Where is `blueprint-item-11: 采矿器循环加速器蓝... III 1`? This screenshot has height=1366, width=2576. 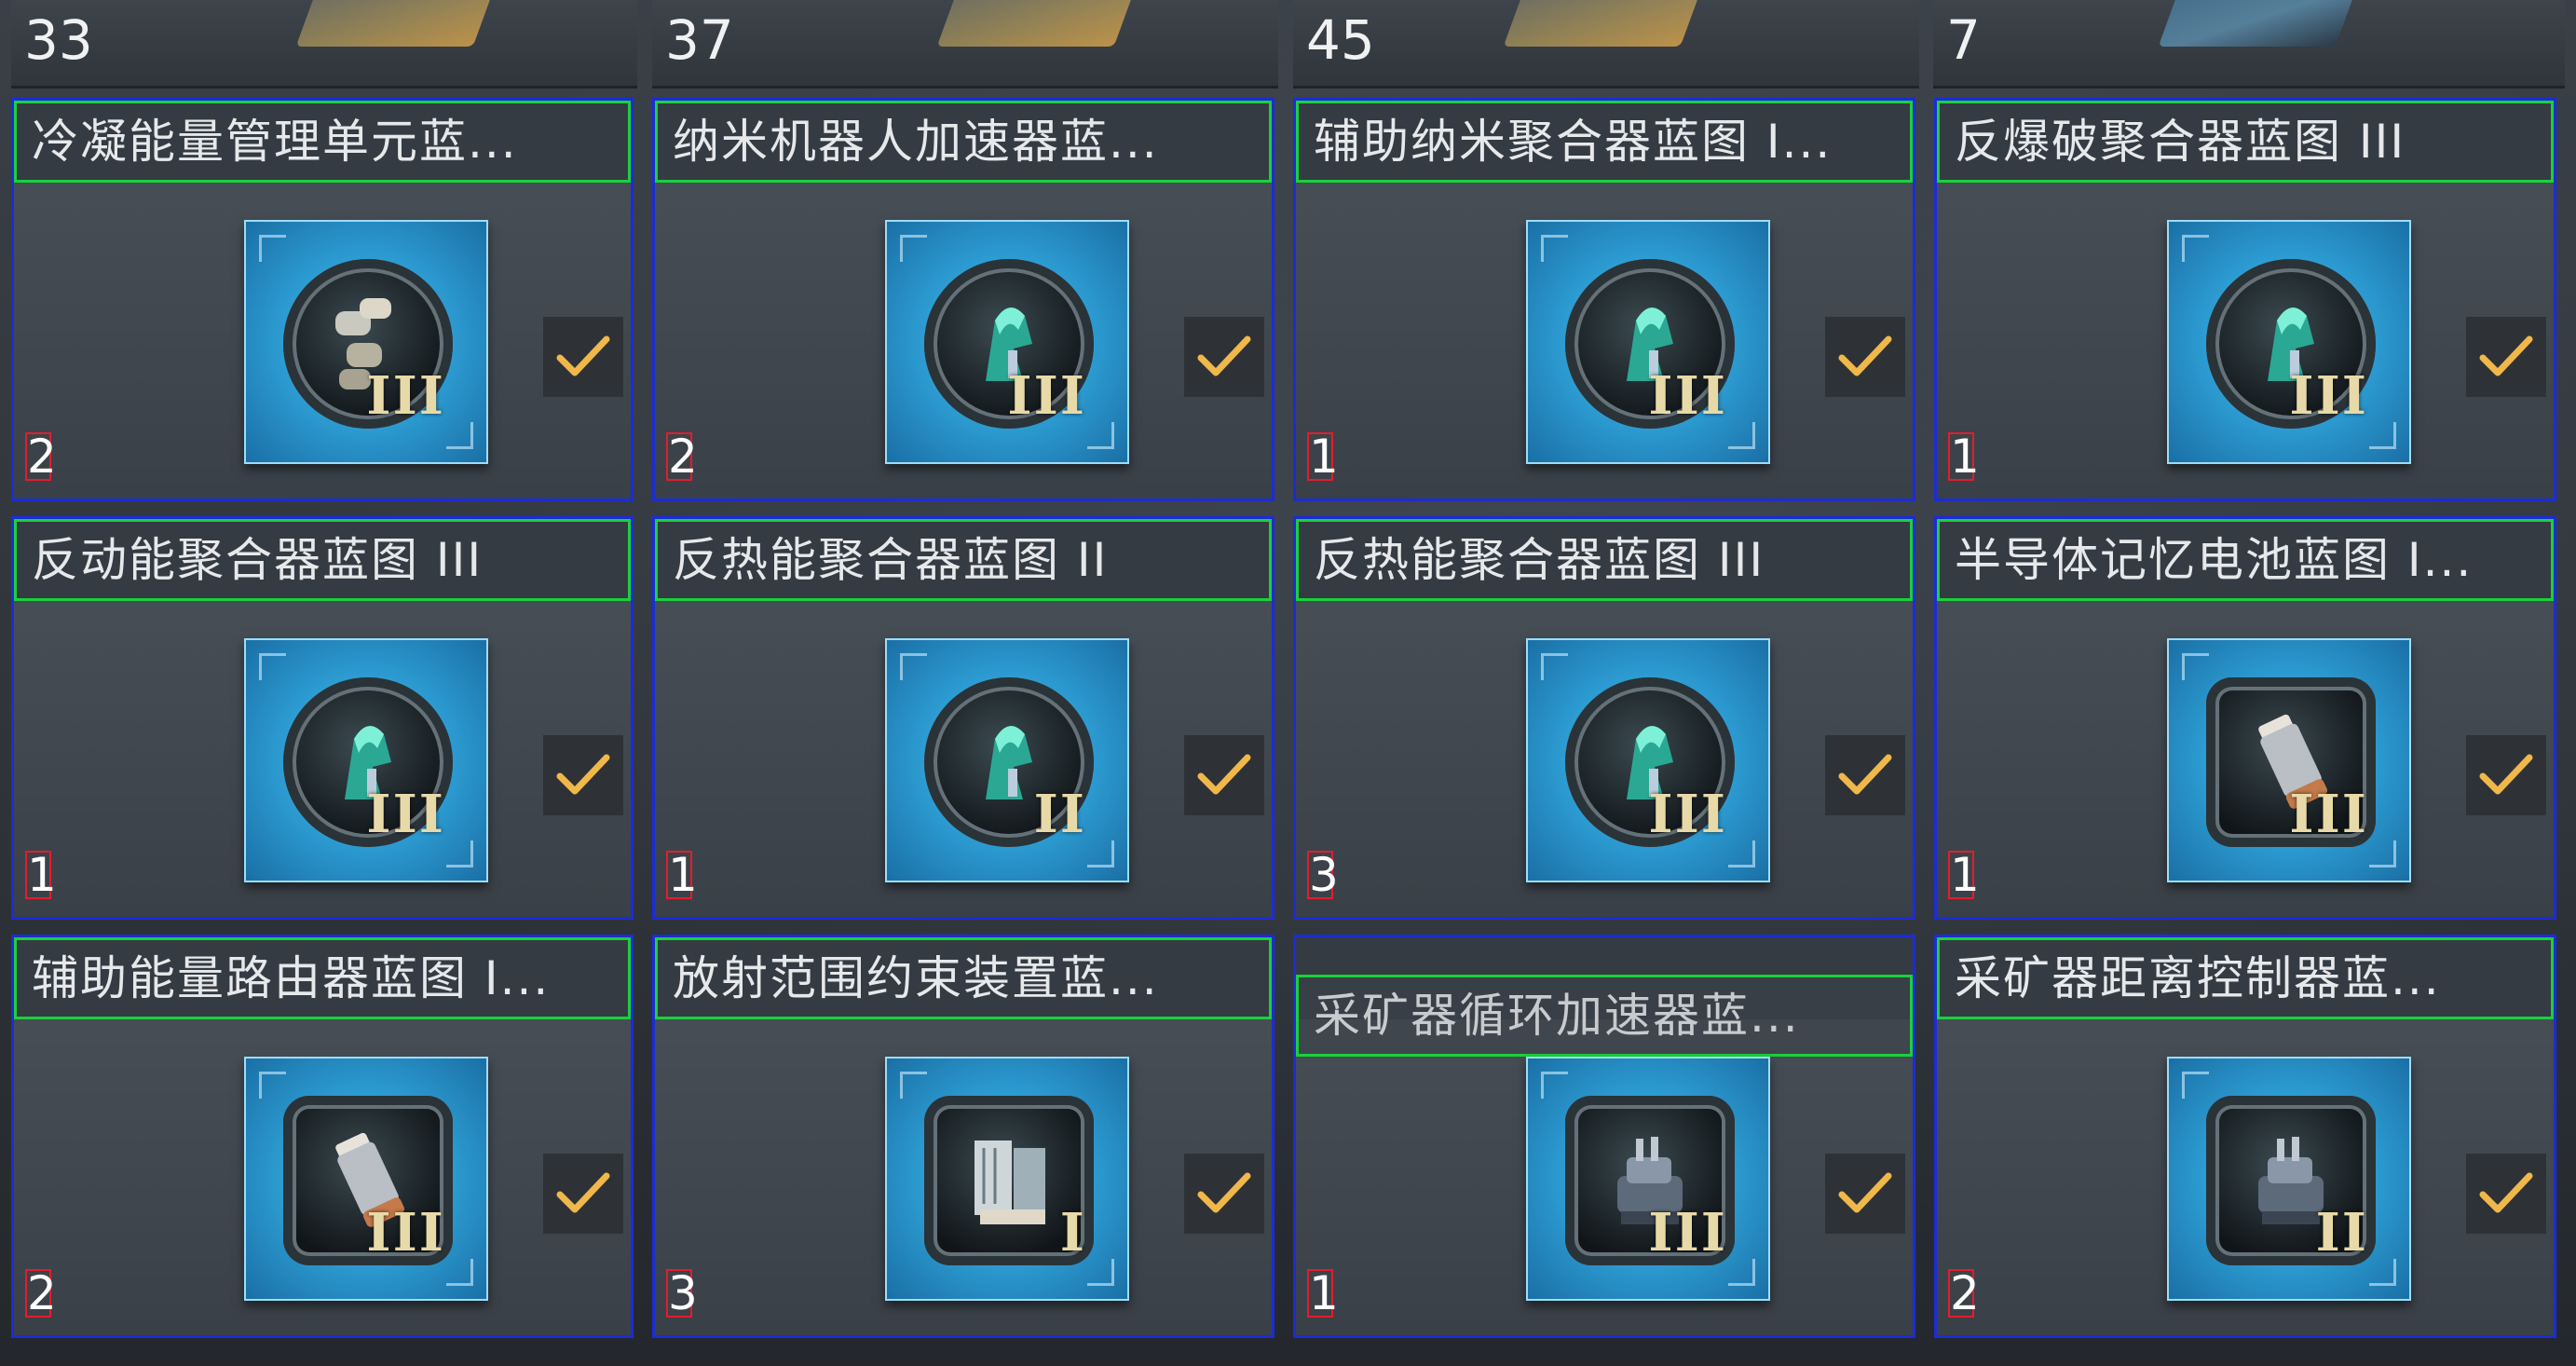
blueprint-item-11: 采矿器循环加速器蓝... III 1 is located at coordinates (1604, 1136).